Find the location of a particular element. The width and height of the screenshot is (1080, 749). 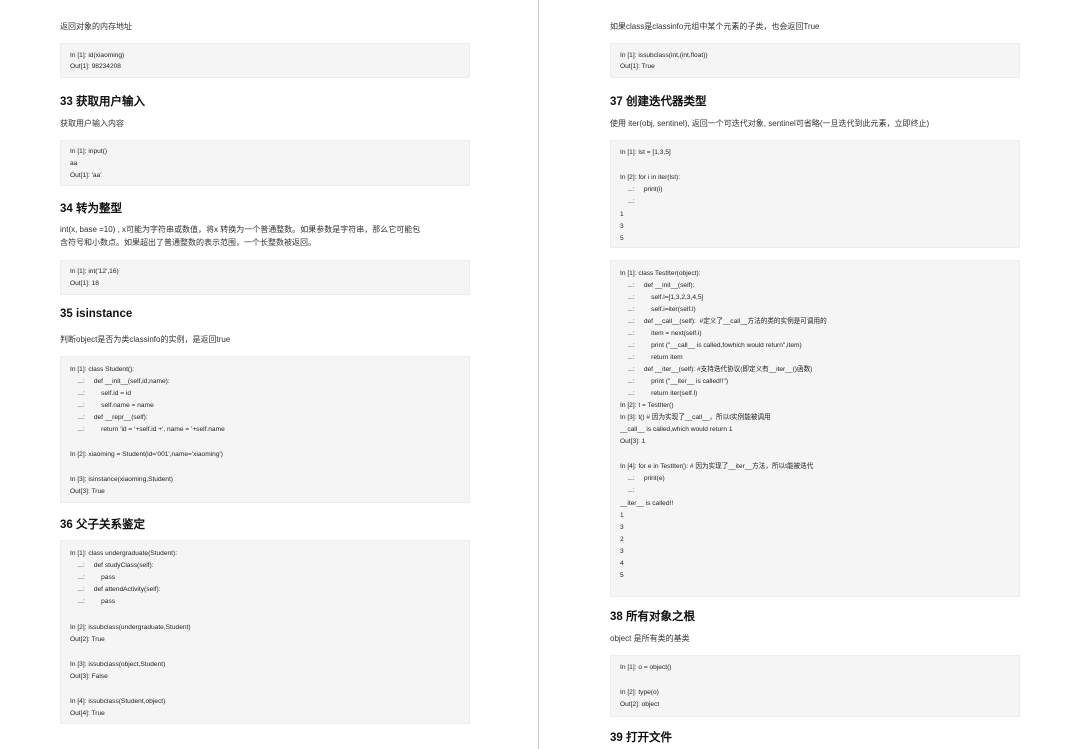

heading-33: 33 获取用户输入 is located at coordinates (102, 102).